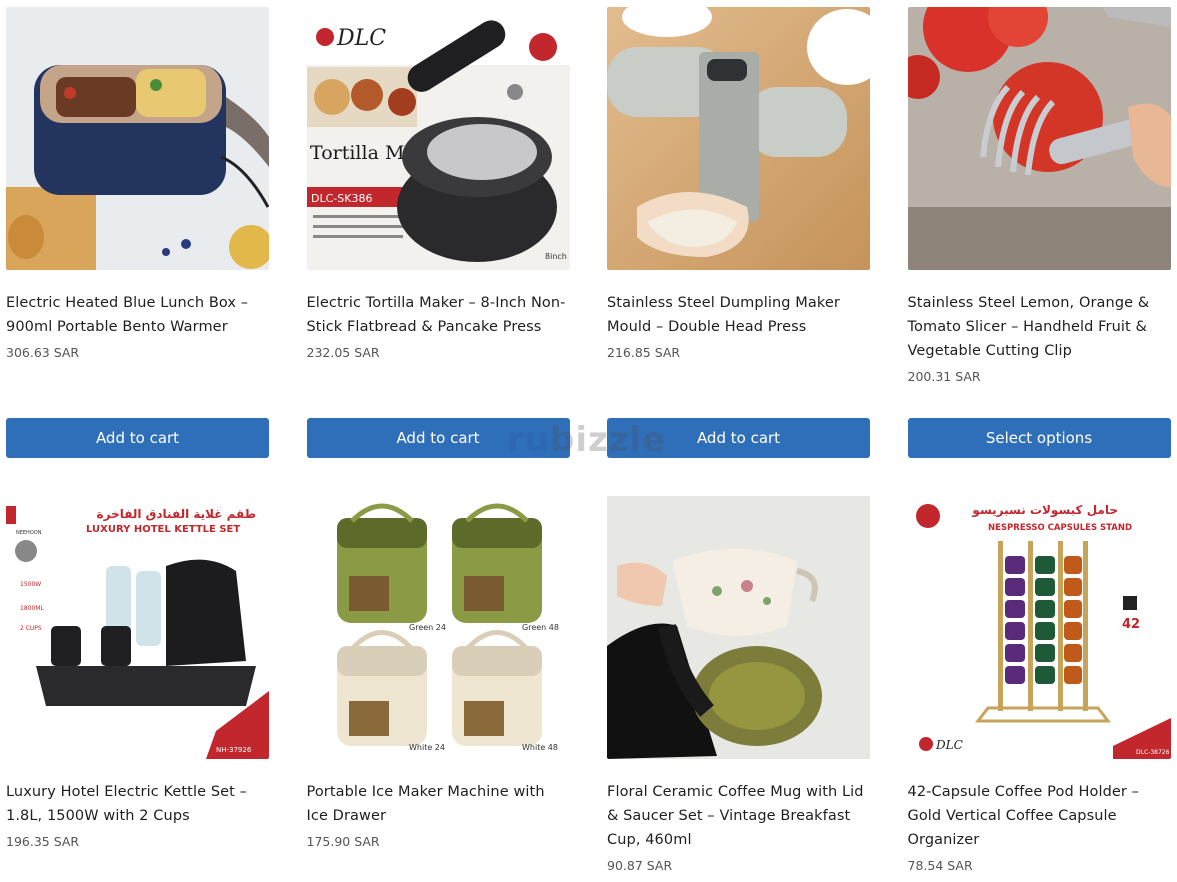 The height and width of the screenshot is (882, 1177). What do you see at coordinates (31, 628) in the screenshot?
I see `cups-text: 2 CUPS` at bounding box center [31, 628].